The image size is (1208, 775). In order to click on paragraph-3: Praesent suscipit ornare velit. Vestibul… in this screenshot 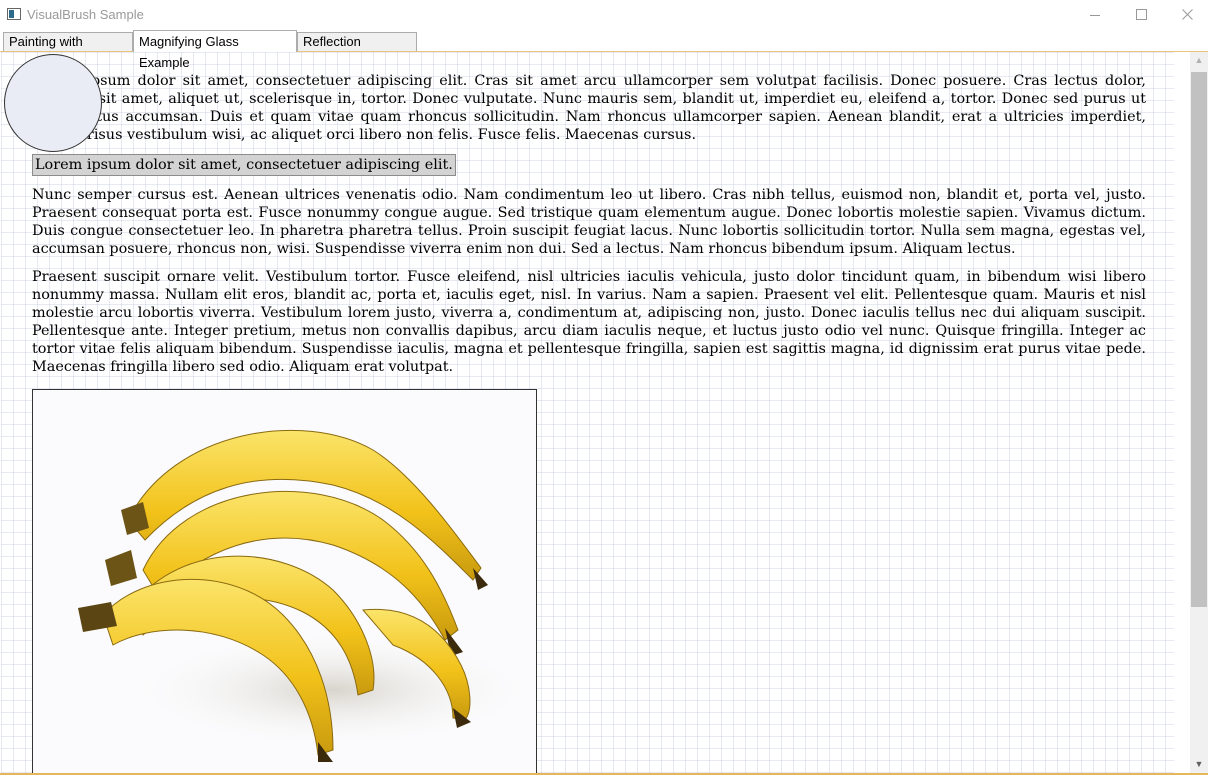, I will do `click(589, 322)`.